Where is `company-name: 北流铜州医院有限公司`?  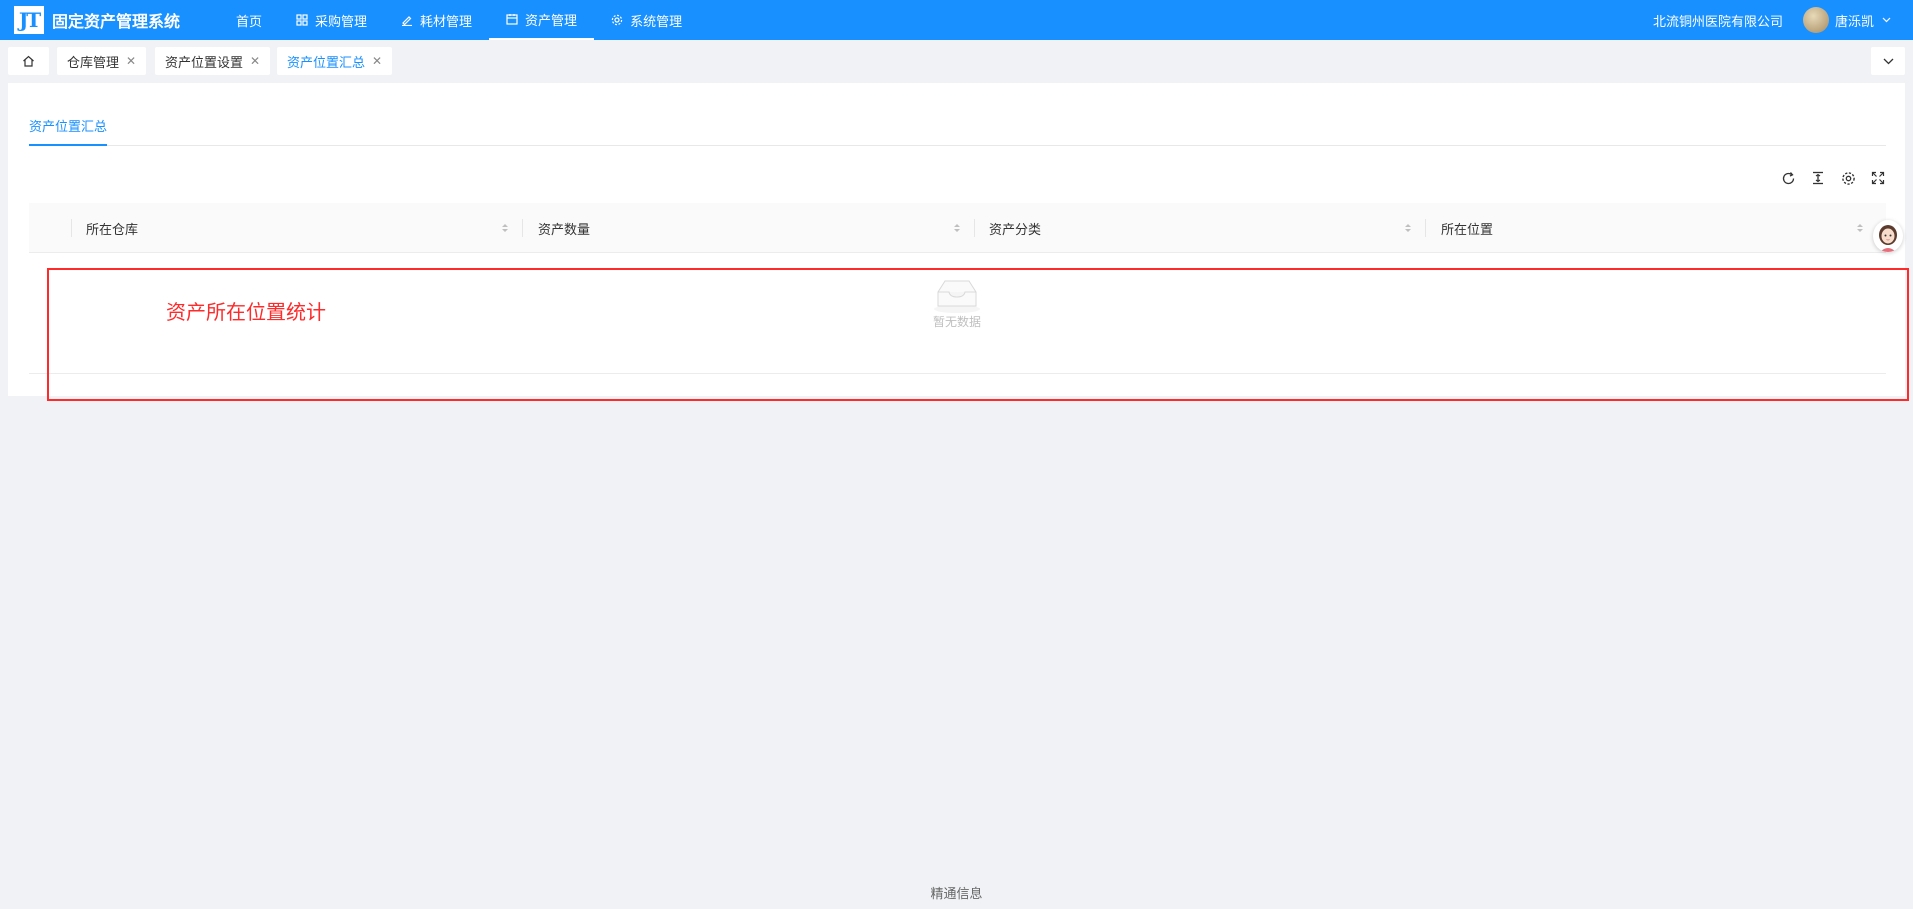 company-name: 北流铜州医院有限公司 is located at coordinates (1717, 22).